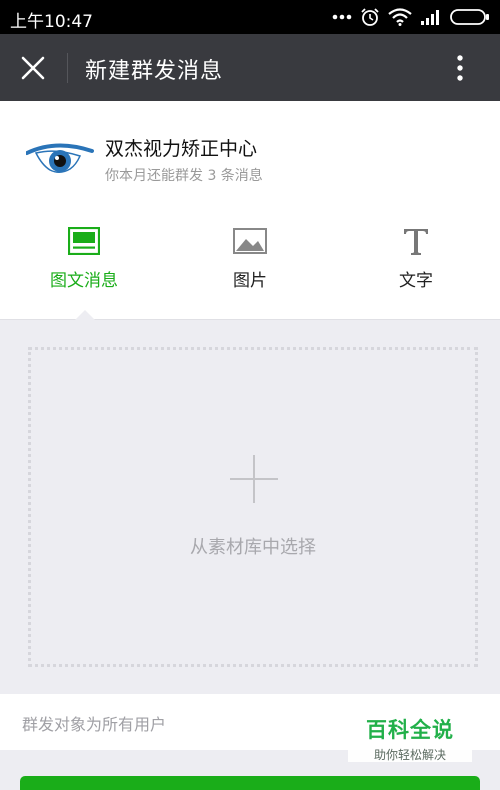 The width and height of the screenshot is (500, 790). Describe the element at coordinates (250, 281) in the screenshot. I see `tab-label: 图片` at that location.